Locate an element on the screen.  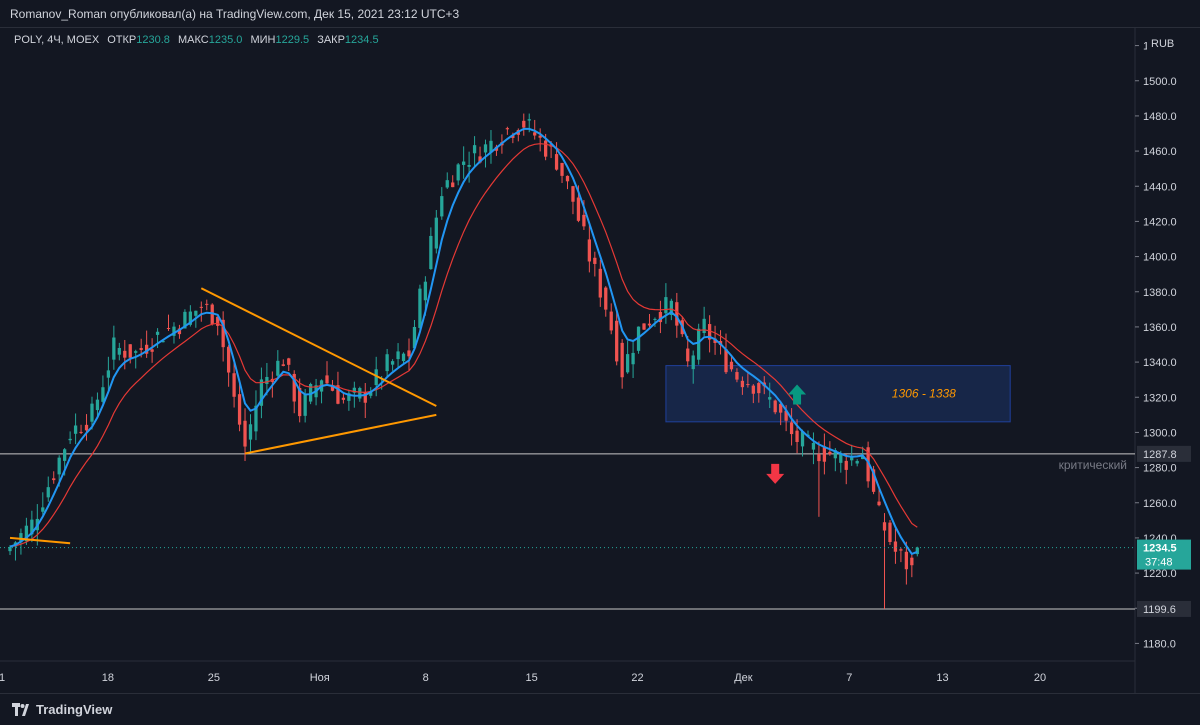
price-zone is located at coordinates (838, 394).